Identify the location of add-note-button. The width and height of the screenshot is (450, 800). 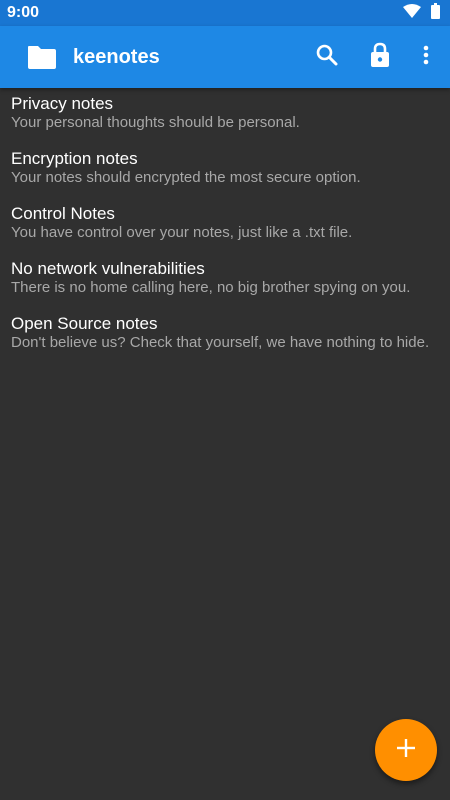
(406, 750).